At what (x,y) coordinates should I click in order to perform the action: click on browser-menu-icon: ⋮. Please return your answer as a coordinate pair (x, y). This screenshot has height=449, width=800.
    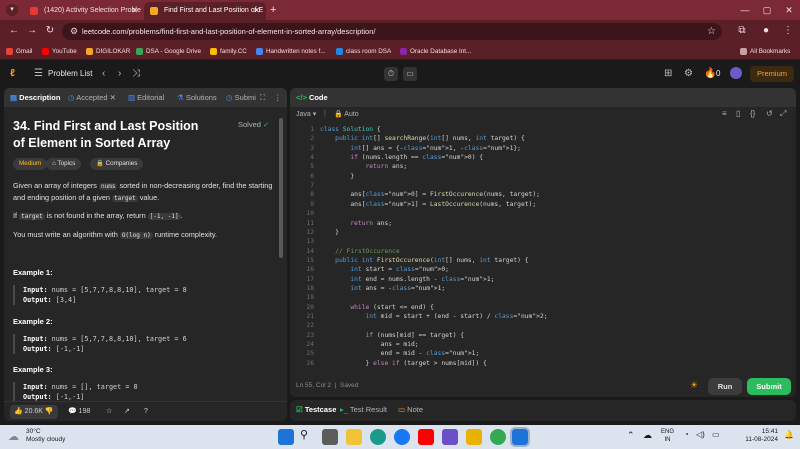
    Looking at the image, I should click on (788, 31).